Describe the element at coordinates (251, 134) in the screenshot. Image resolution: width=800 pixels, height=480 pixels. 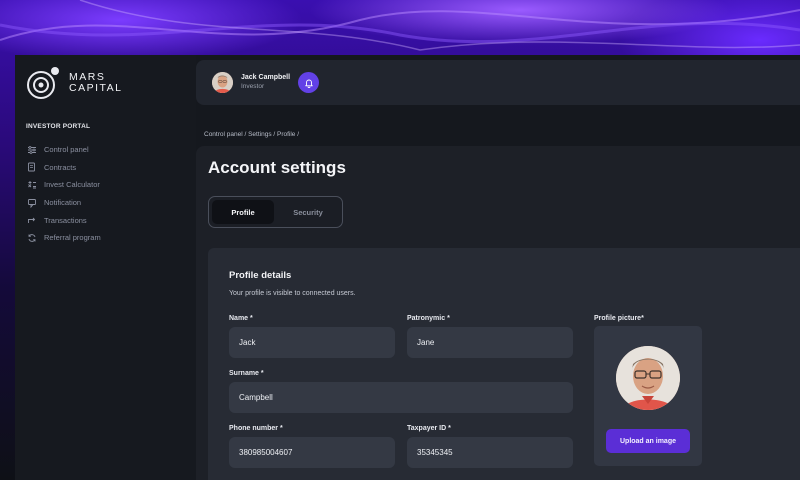
I see `breadcrumb: Control panel / Settings / Profile /` at that location.